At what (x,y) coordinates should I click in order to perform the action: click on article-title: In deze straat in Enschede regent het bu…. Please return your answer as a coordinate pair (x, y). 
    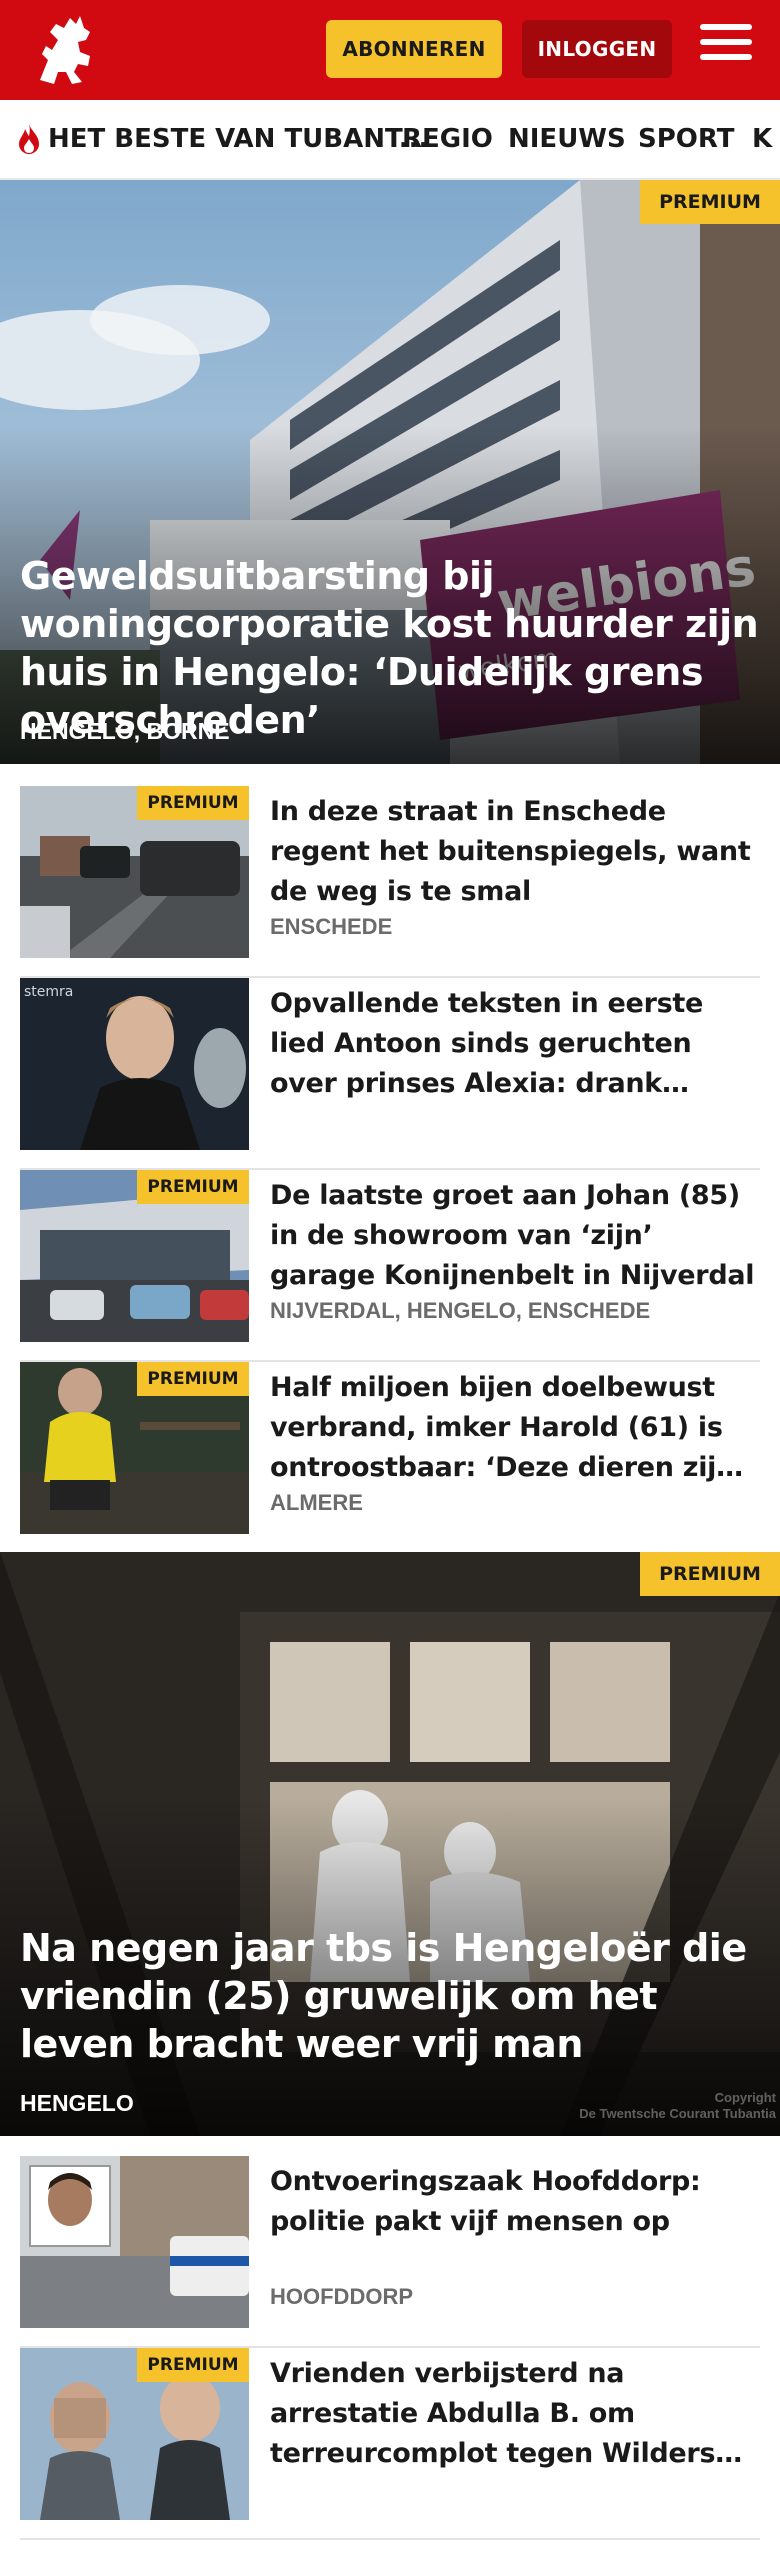
    Looking at the image, I should click on (515, 852).